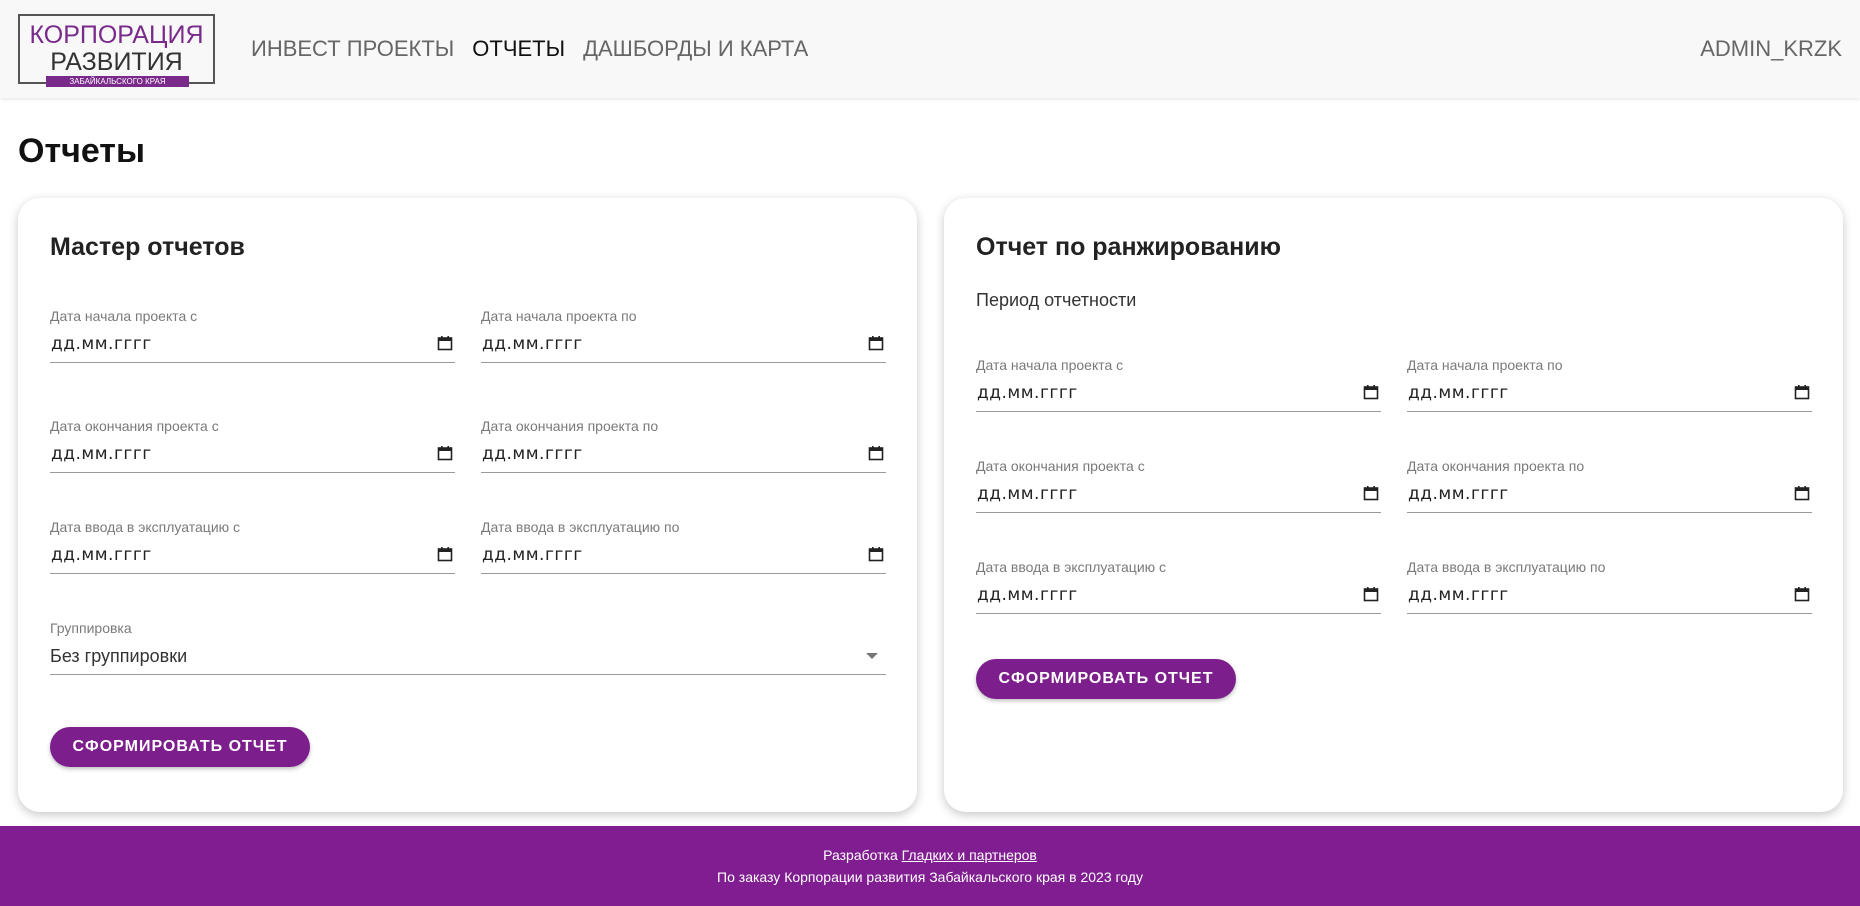 This screenshot has height=906, width=1860. I want to click on generate-report-button: СФОРМИРОВАТЬ ОТЧЕТ, so click(180, 747).